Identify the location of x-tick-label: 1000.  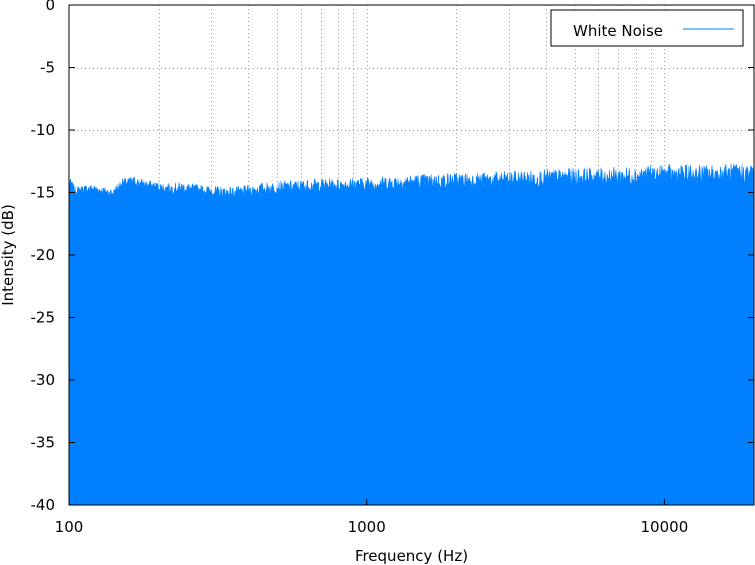
(367, 527).